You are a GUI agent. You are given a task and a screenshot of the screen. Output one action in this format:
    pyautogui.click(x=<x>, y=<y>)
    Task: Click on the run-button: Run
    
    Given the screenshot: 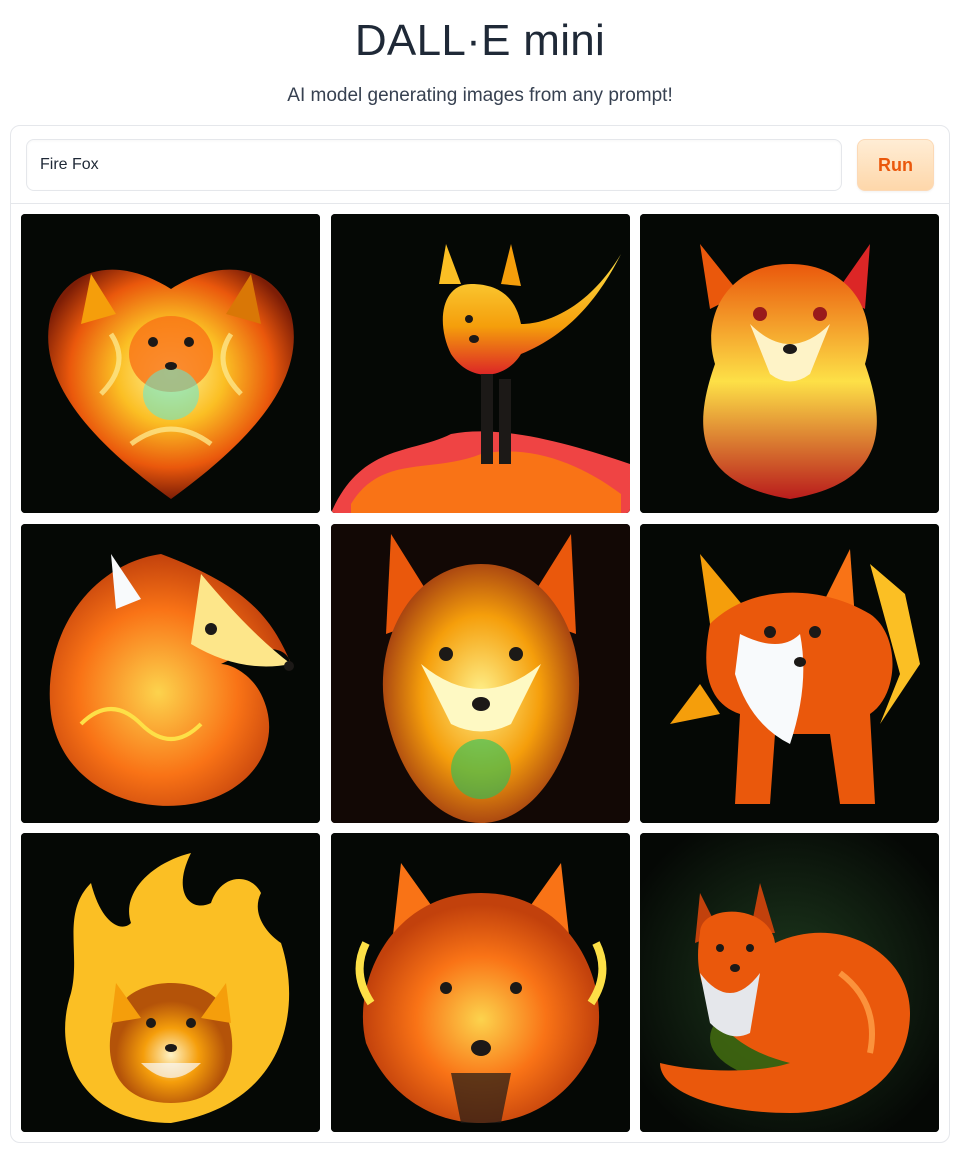 What is the action you would take?
    pyautogui.click(x=895, y=165)
    